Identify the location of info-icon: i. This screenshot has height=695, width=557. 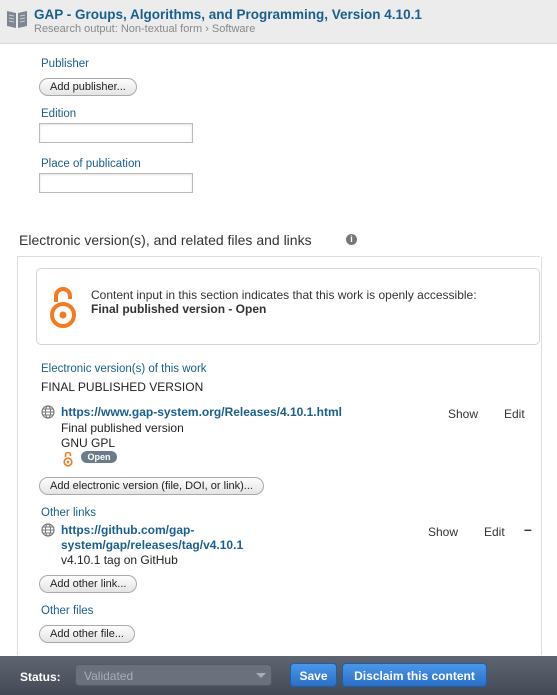
(351, 239).